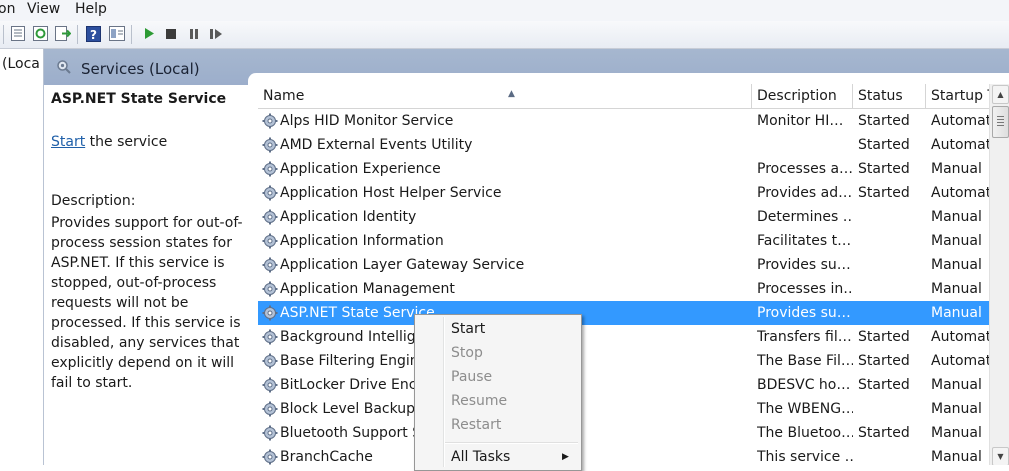 The image size is (1009, 471). What do you see at coordinates (367, 121) in the screenshot?
I see `service-name: Alps HID Monitor Service` at bounding box center [367, 121].